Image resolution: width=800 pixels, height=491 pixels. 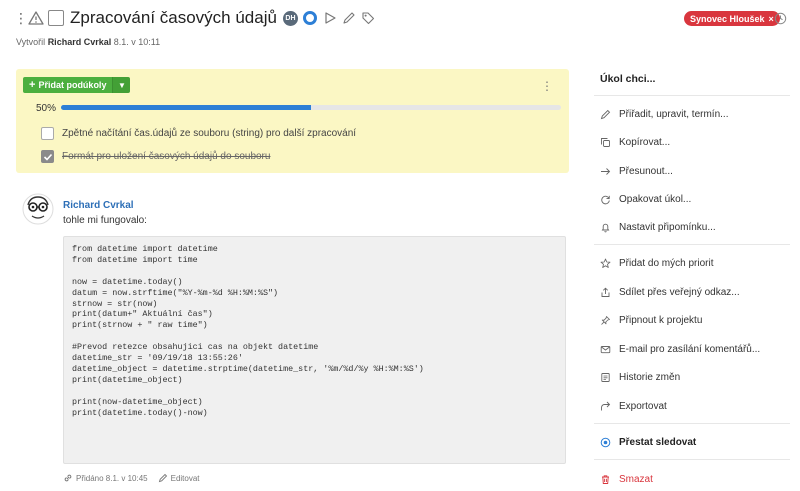 I want to click on add-subtasks-label: Přidat podúkoly, so click(x=72, y=85).